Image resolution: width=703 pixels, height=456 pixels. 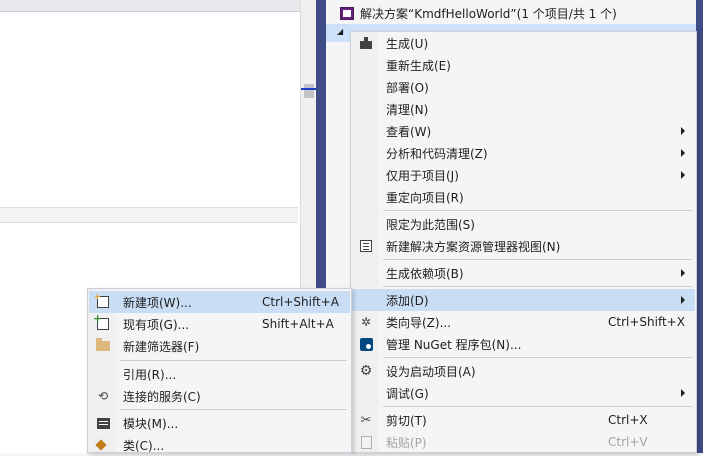 I want to click on editor-tab-strip, so click(x=150, y=6).